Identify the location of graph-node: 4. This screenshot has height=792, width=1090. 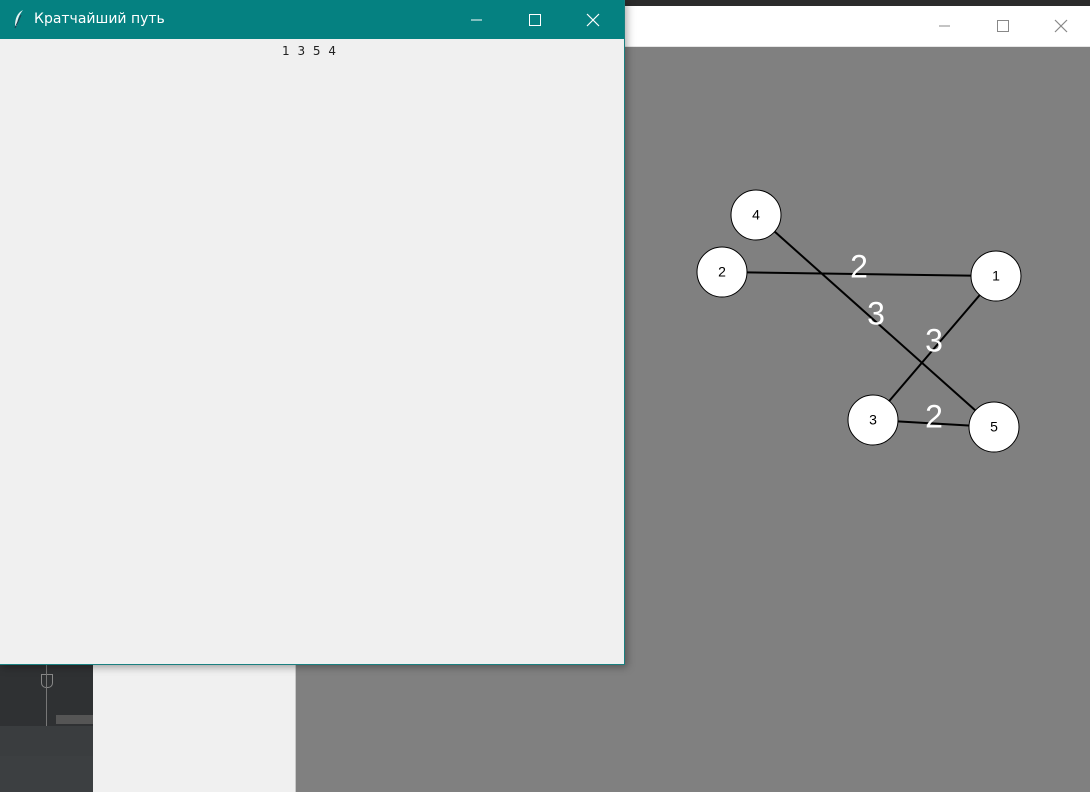
(756, 215).